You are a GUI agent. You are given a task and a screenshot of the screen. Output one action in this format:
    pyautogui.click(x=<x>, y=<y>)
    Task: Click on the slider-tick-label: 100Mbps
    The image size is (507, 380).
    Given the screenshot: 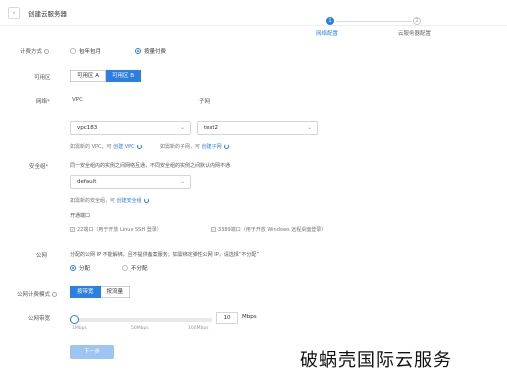 What is the action you would take?
    pyautogui.click(x=198, y=328)
    